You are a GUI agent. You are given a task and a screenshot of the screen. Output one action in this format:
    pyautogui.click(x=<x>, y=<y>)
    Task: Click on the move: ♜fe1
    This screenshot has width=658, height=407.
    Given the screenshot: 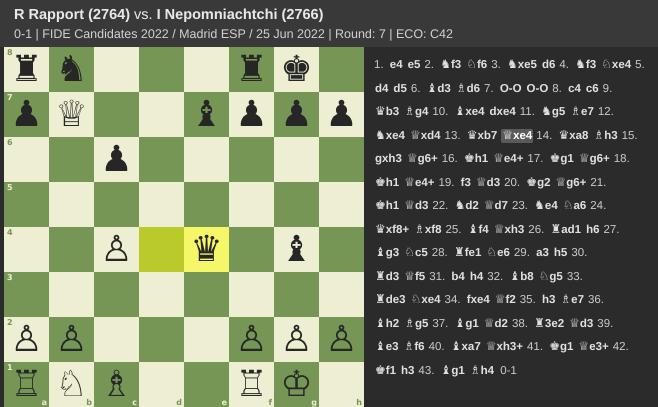 What is the action you would take?
    pyautogui.click(x=467, y=253)
    